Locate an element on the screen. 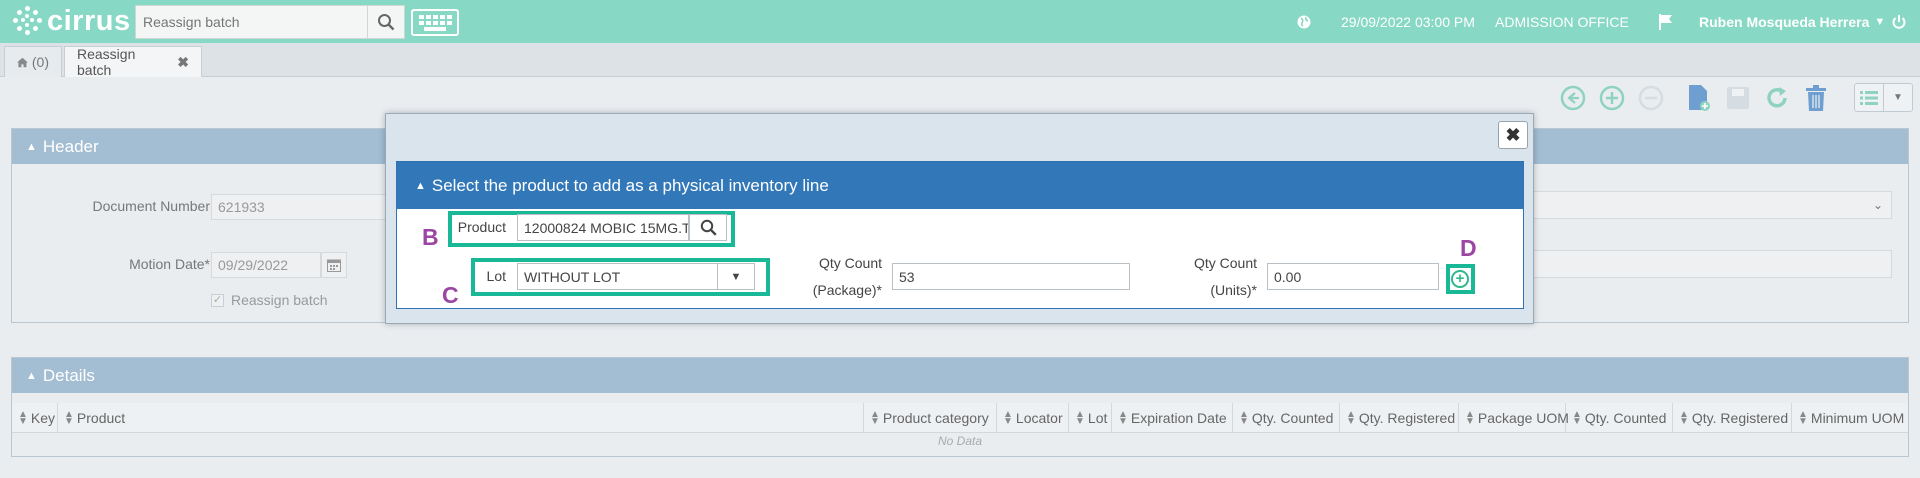 The width and height of the screenshot is (1920, 478). cirrus-logo-icon is located at coordinates (28, 21).